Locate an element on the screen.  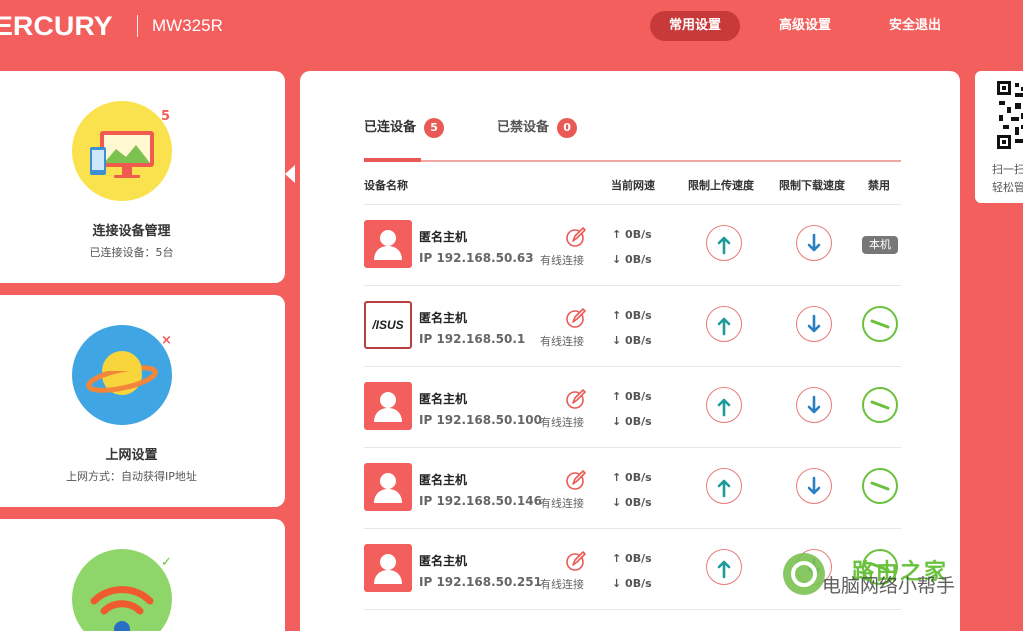
tab-divider is located at coordinates (632, 161).